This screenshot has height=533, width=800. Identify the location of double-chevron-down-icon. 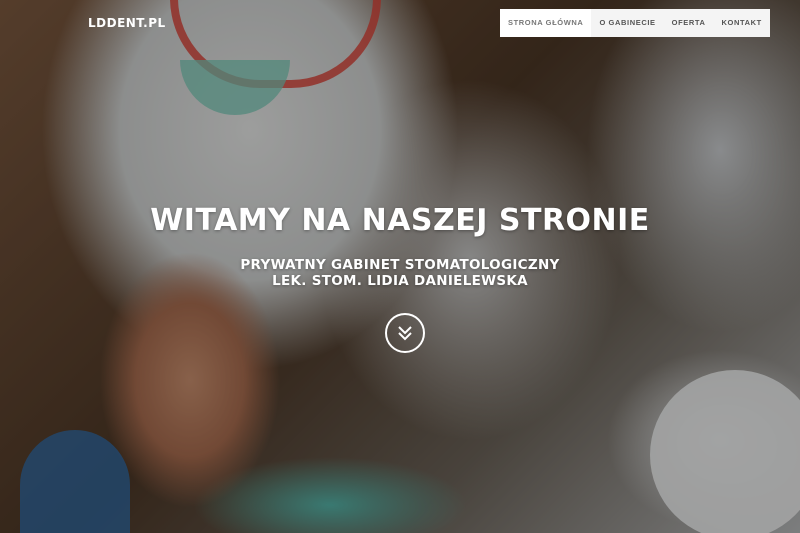
(405, 333).